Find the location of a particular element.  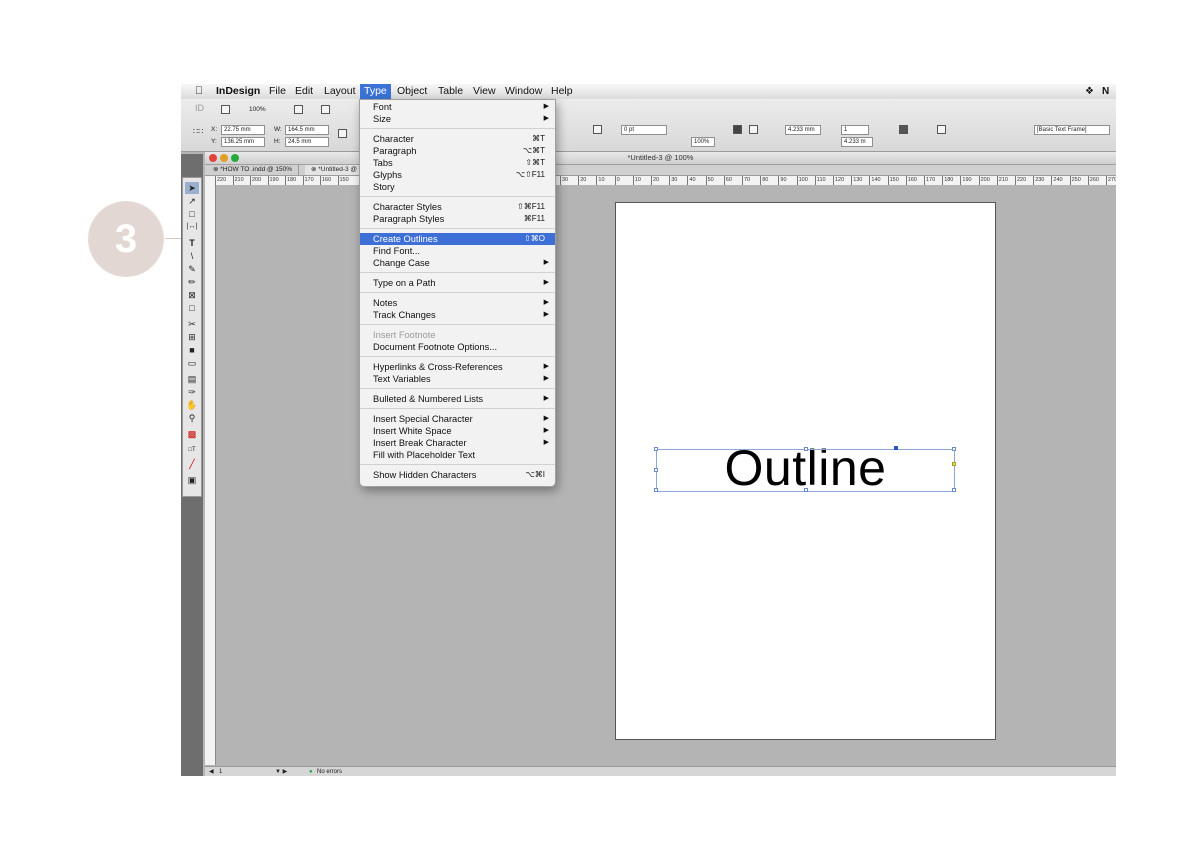

preflight-status: No errors is located at coordinates (329, 771).